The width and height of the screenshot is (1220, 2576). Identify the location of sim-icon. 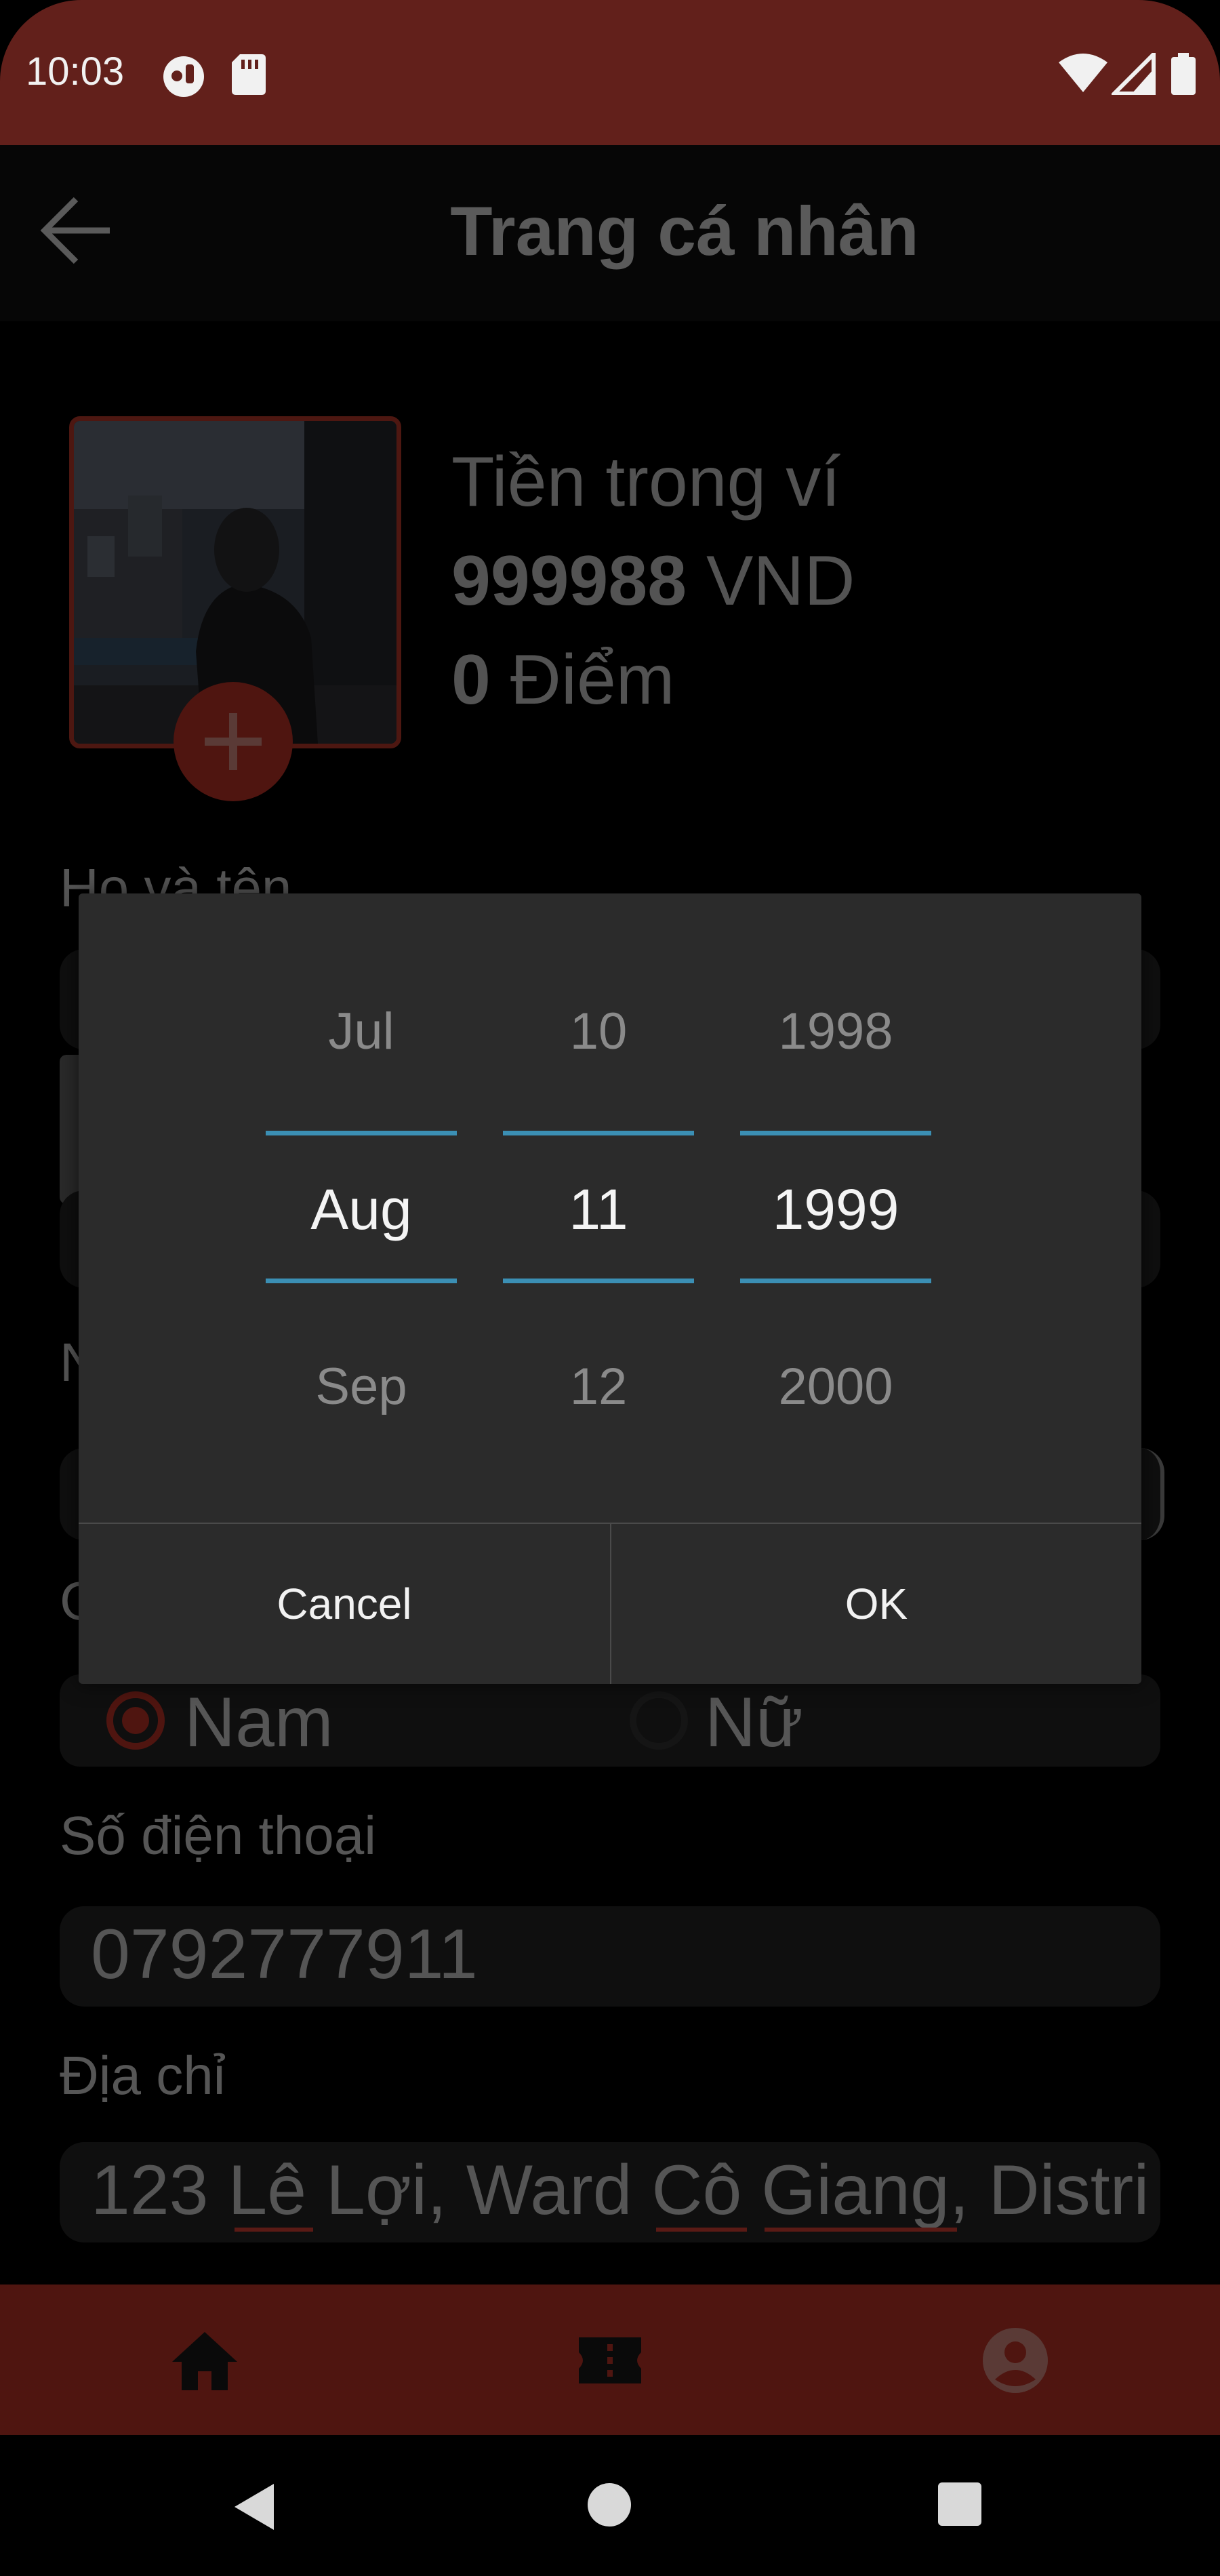
(184, 78).